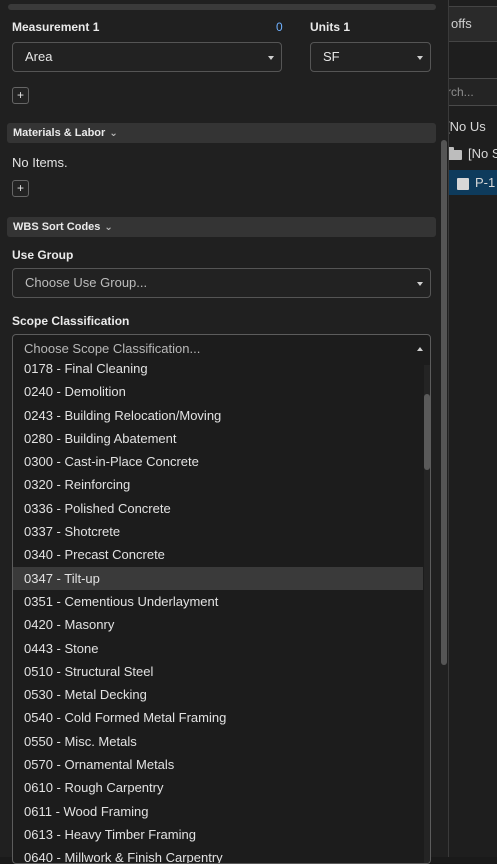 The image size is (497, 864). I want to click on scope-option: 0530 - Metal Decking, so click(218, 694).